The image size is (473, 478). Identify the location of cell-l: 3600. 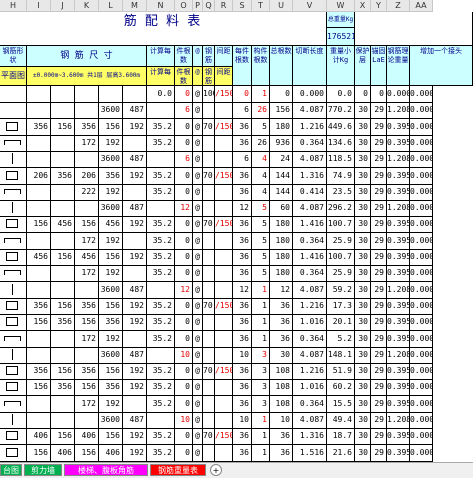
(111, 290).